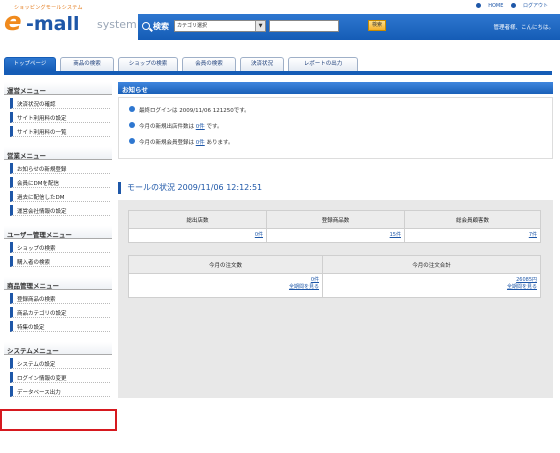 Image resolution: width=560 pixels, height=453 pixels. Describe the element at coordinates (335, 146) in the screenshot. I see `notice-line: 今月の新規会員登録は 0件 あります。` at that location.